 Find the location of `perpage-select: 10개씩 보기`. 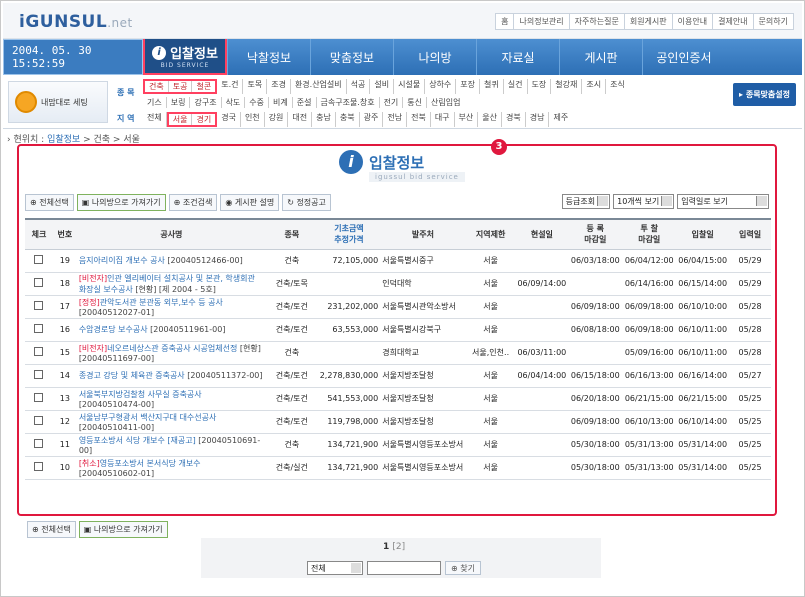

perpage-select: 10개씩 보기 is located at coordinates (644, 201).